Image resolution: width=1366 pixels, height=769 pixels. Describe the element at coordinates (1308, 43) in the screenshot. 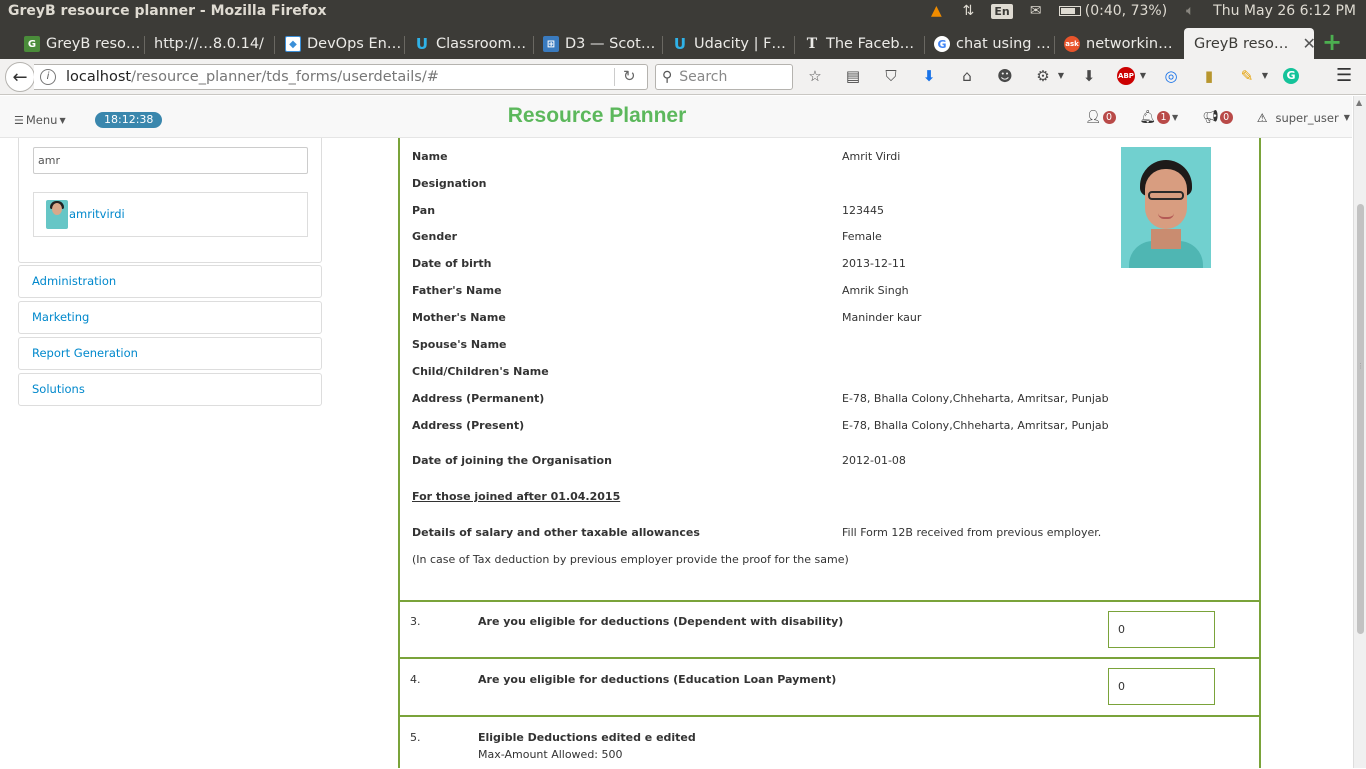

I see `close-icon: ✕` at that location.